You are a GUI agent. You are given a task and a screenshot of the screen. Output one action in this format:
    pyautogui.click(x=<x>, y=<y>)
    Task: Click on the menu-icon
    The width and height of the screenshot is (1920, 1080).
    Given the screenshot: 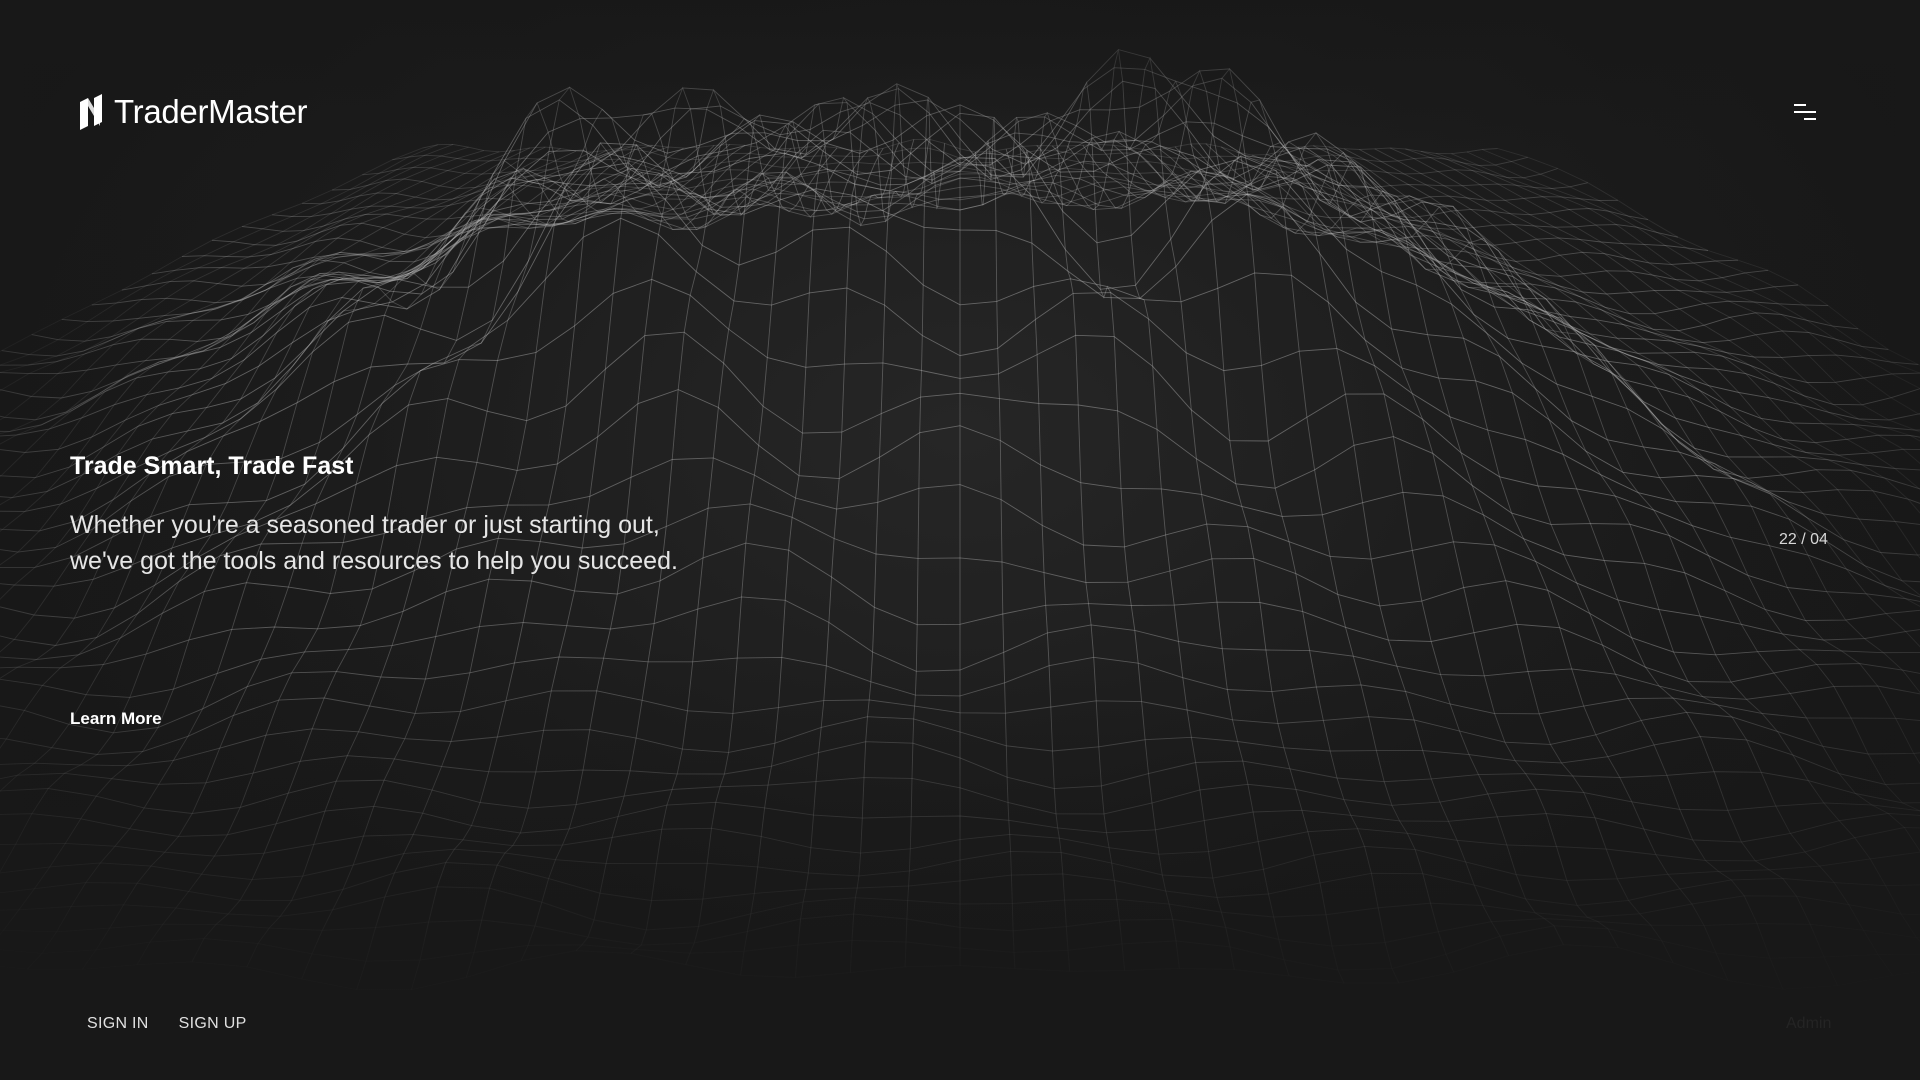 What is the action you would take?
    pyautogui.click(x=1805, y=115)
    